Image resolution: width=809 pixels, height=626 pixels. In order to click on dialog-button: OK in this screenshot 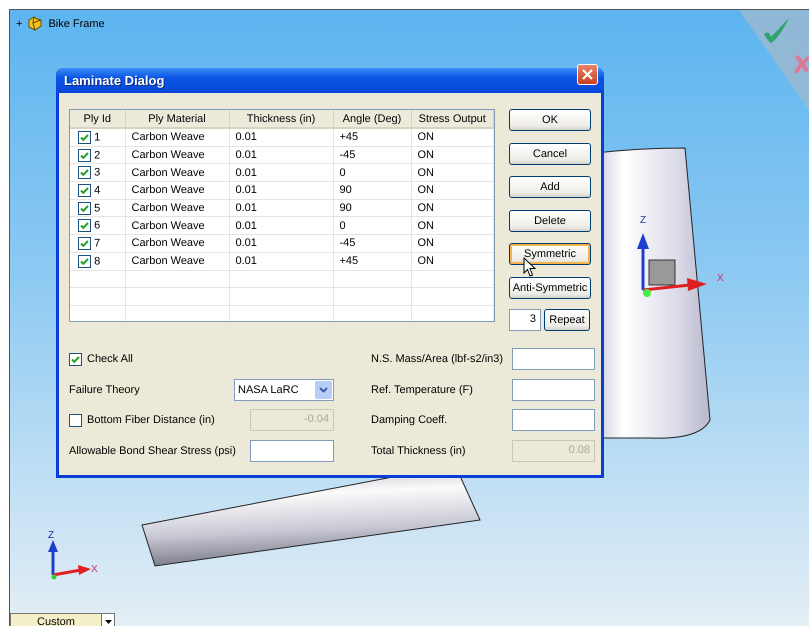, I will do `click(550, 120)`.